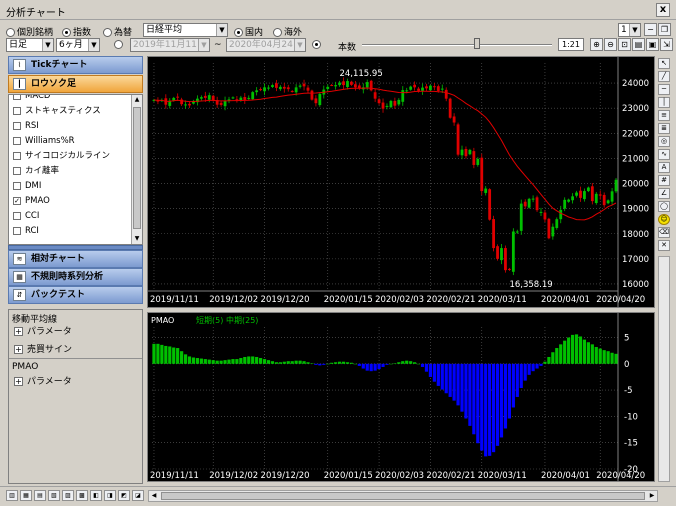 This screenshot has height=506, width=676. Describe the element at coordinates (40, 495) in the screenshot. I see `bottom-tool-3-icon: ▤` at that location.